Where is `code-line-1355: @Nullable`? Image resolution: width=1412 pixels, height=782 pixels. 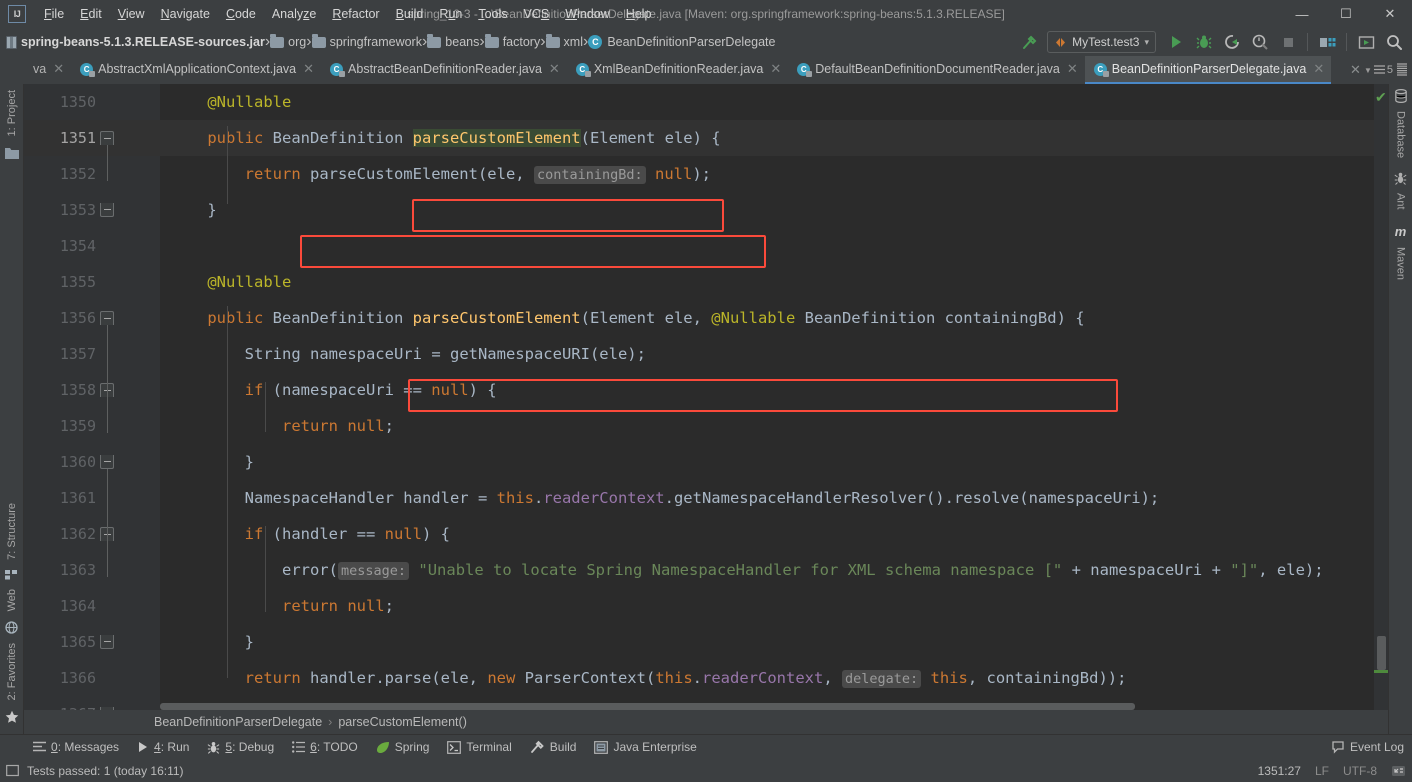 code-line-1355: @Nullable is located at coordinates (767, 282).